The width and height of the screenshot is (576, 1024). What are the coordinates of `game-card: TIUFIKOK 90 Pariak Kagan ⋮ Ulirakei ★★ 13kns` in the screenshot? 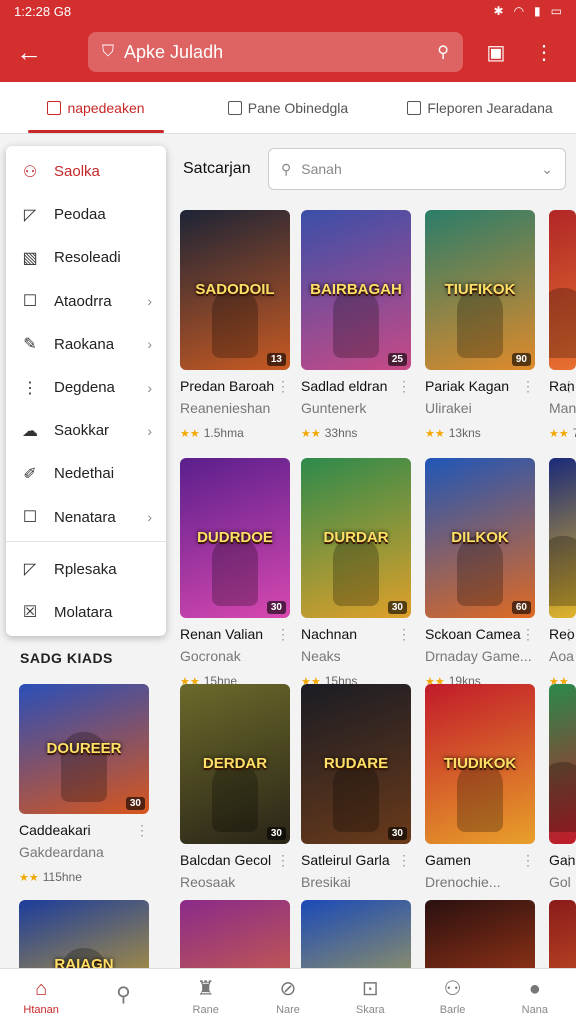 It's located at (480, 325).